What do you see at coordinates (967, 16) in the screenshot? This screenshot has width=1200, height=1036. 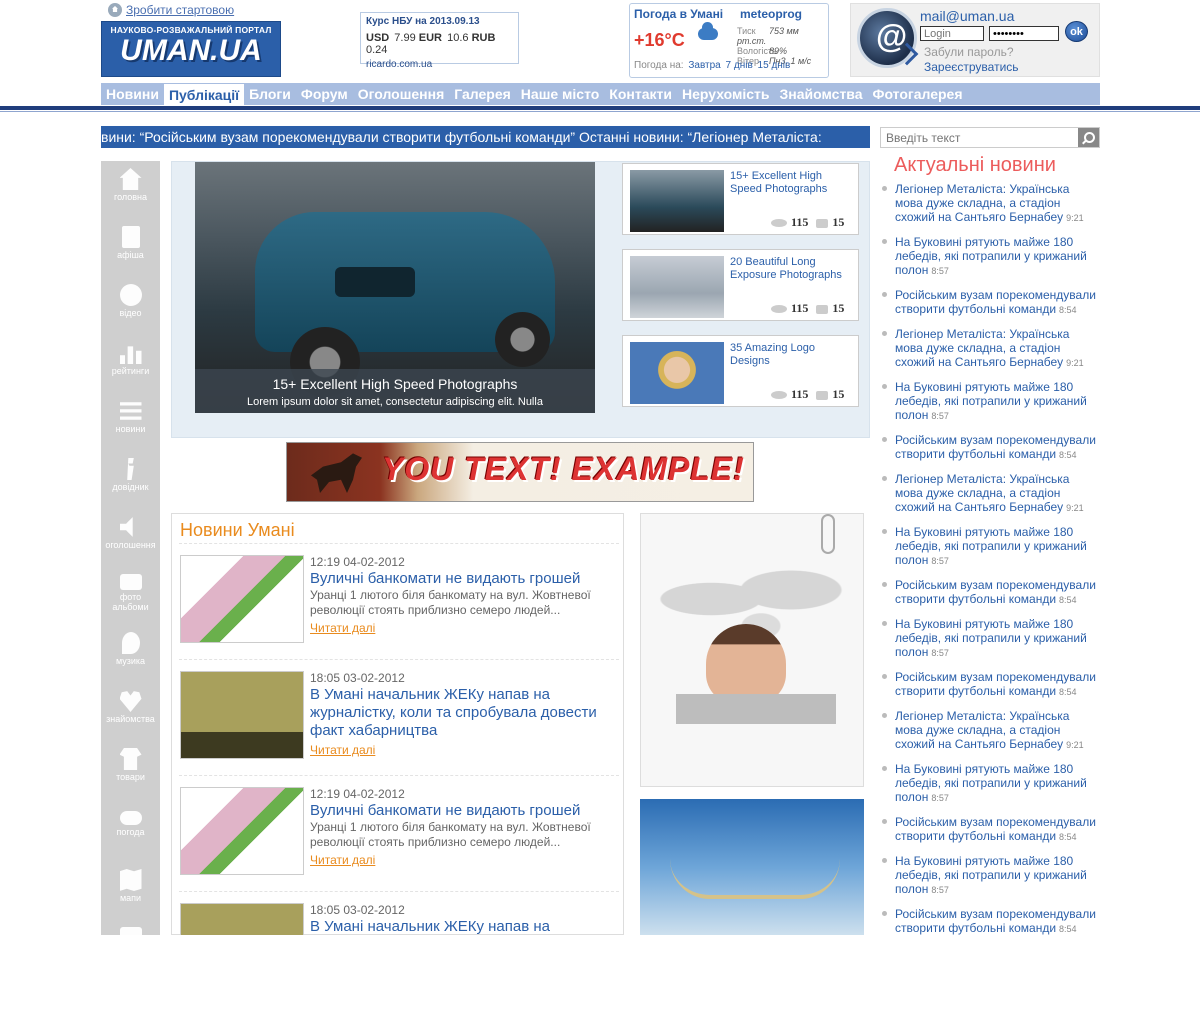 I see `login-email: mail@uman.ua` at bounding box center [967, 16].